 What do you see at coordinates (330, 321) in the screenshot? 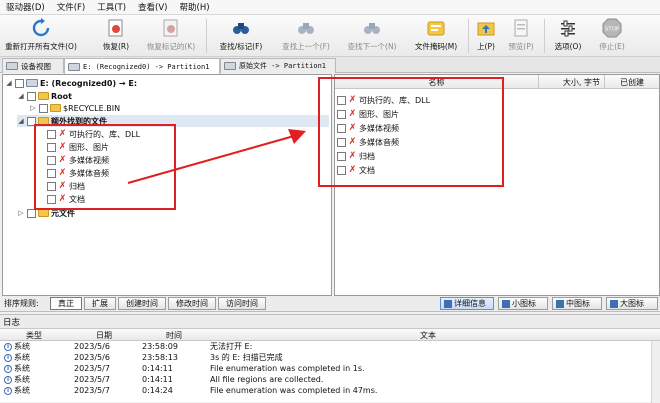
I see `log-title: 日志` at bounding box center [330, 321].